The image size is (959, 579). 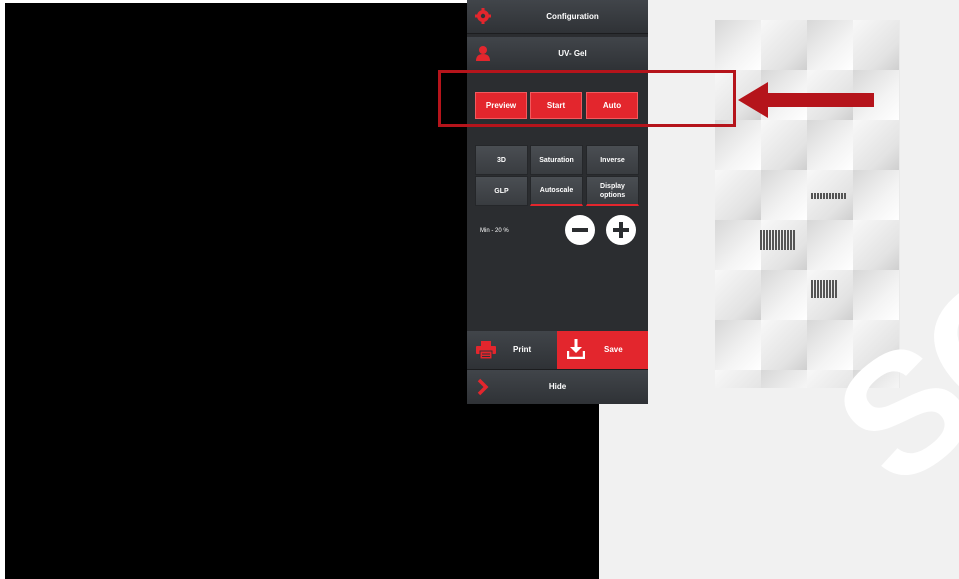 I want to click on inverse-button: Inverse, so click(x=612, y=160).